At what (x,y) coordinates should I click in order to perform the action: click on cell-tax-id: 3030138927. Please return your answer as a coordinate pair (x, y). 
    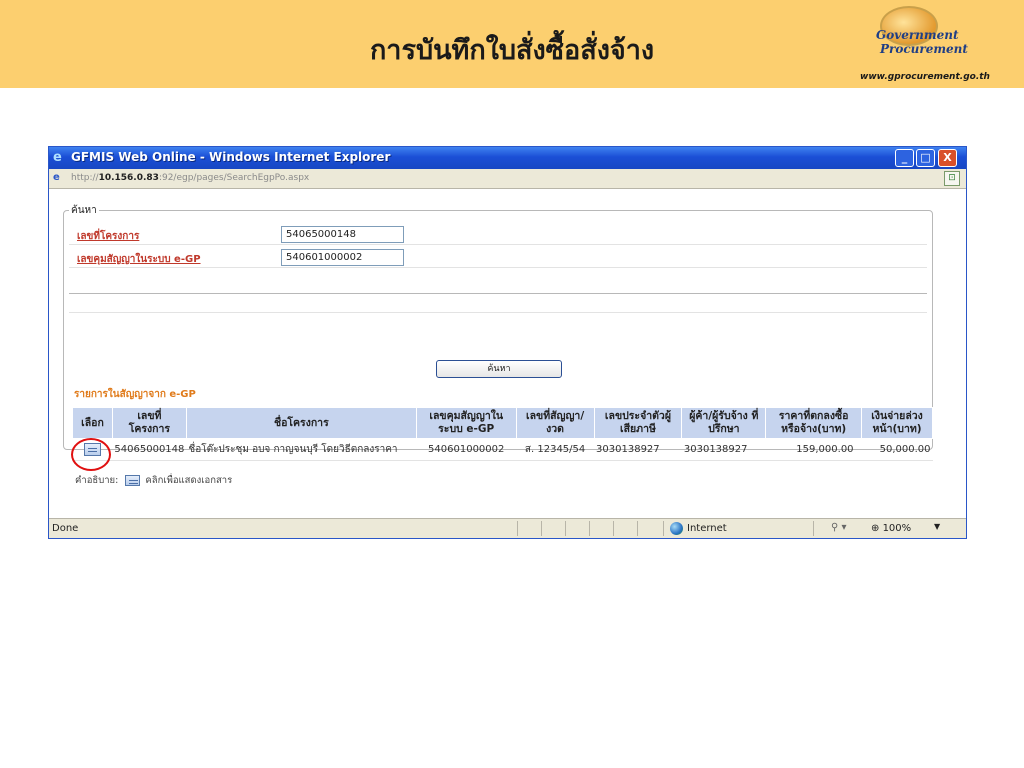
    Looking at the image, I should click on (638, 449).